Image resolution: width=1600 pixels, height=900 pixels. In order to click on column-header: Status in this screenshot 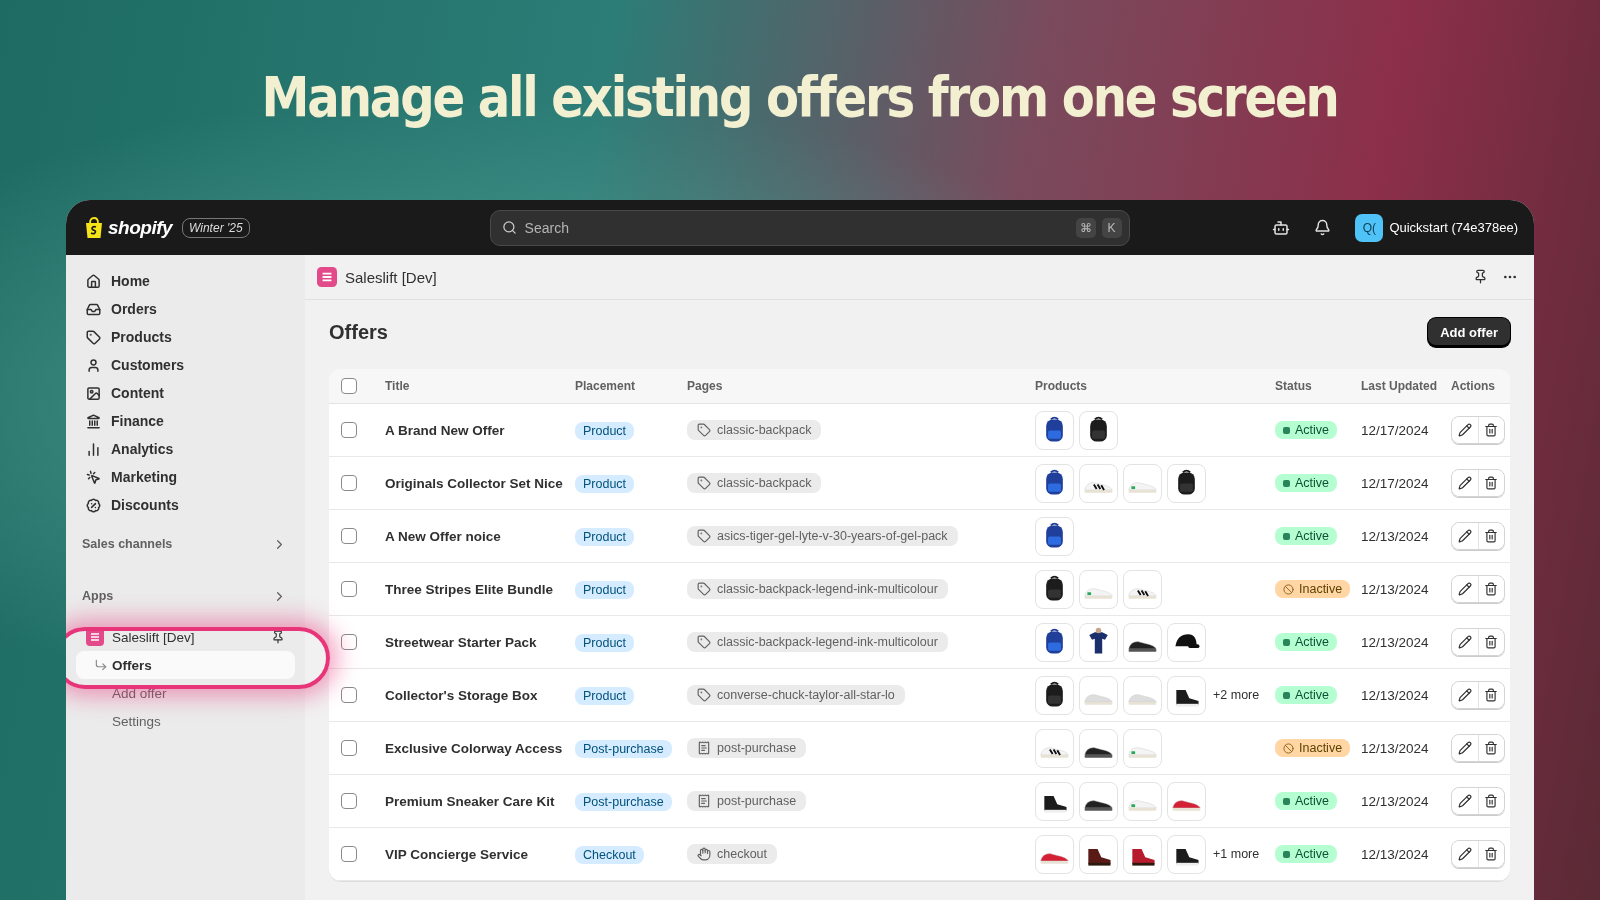, I will do `click(1294, 386)`.